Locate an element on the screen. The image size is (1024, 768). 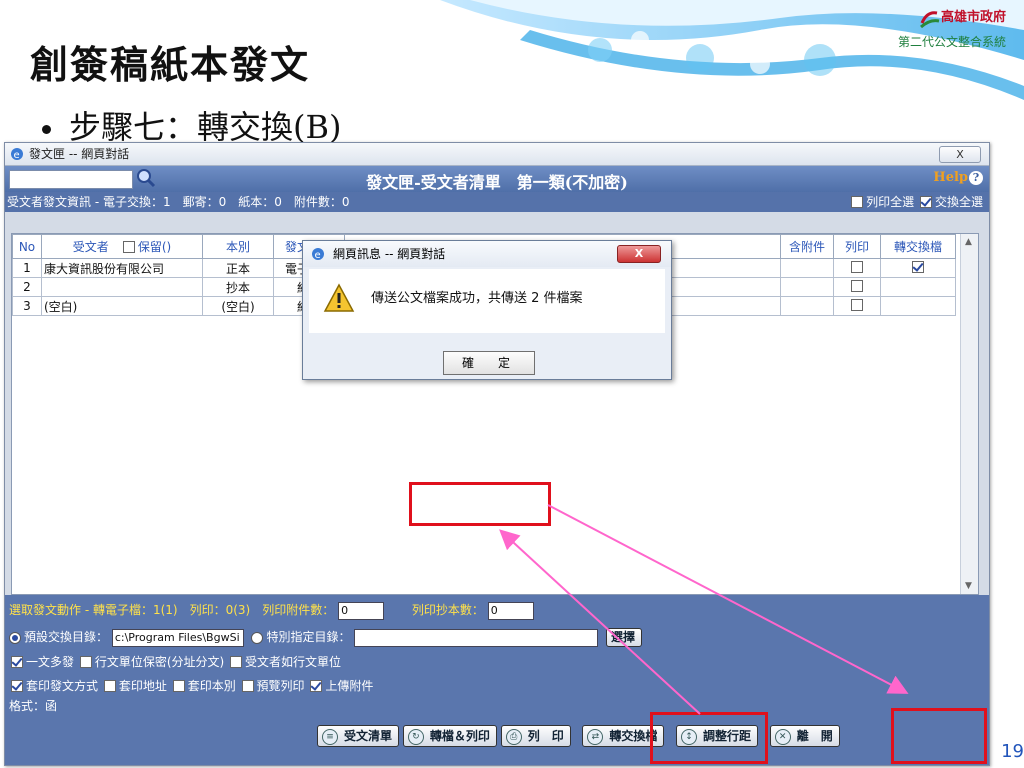
message-dialog: e 網頁訊息 -- 網頁對話 X 傳送公文檔案成功，共傳送 2 件檔案 確 定 is located at coordinates (487, 310).